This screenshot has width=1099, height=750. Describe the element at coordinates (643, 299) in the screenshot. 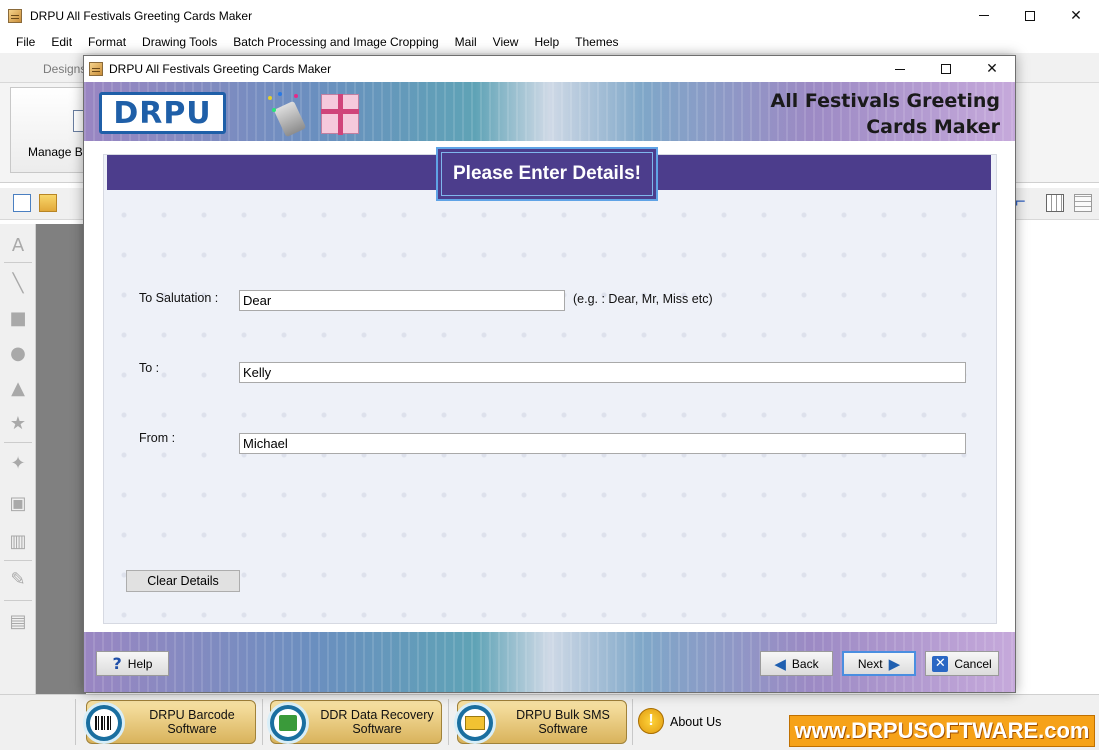

I see `salutation-hint: (e.g. : Dear, Mr, Miss etc)` at that location.